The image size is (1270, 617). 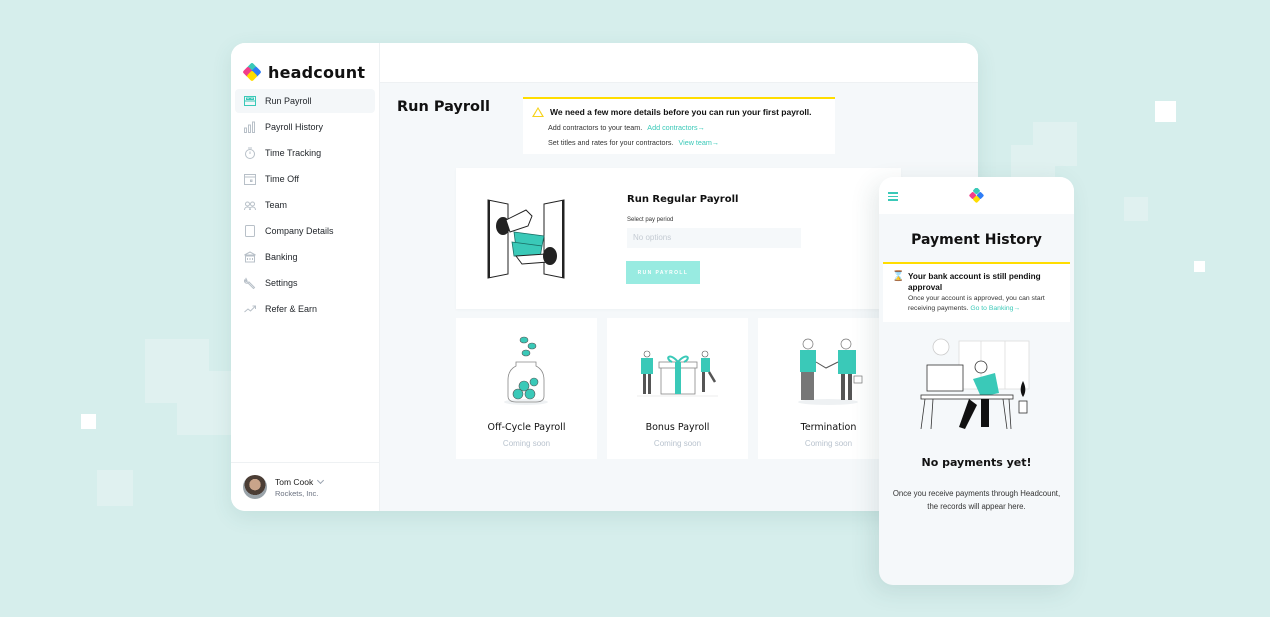 I want to click on off-cycle-payroll-card: Off-Cycle Payroll Coming soon, so click(x=526, y=388).